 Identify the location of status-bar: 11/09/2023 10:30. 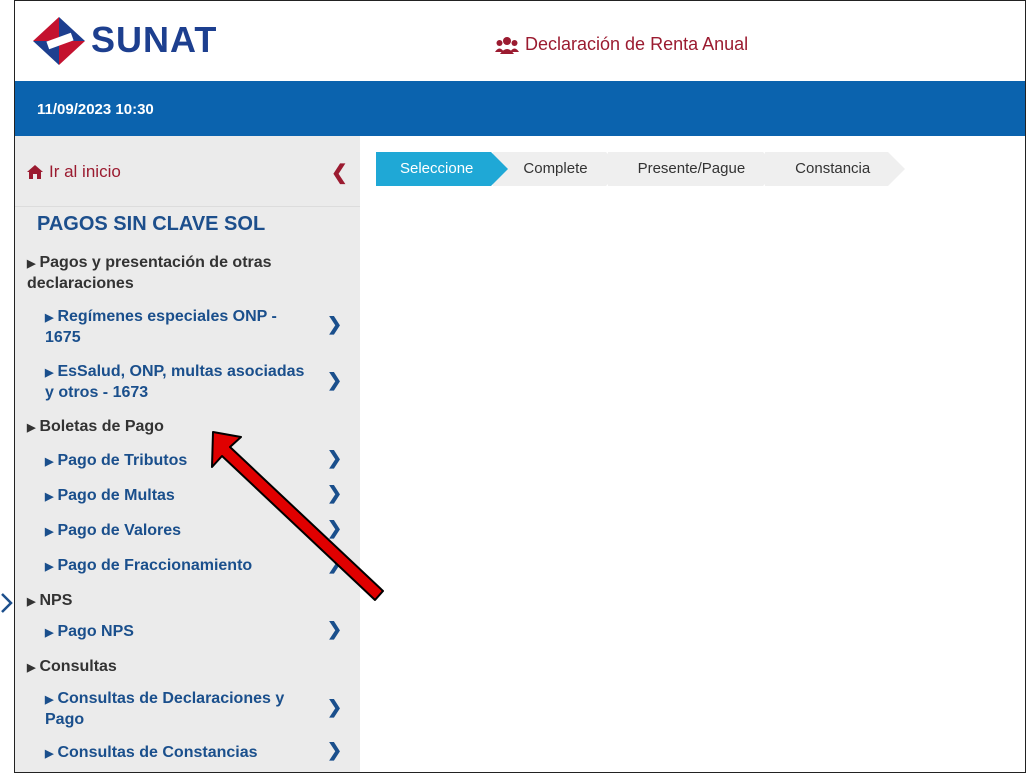
(520, 108).